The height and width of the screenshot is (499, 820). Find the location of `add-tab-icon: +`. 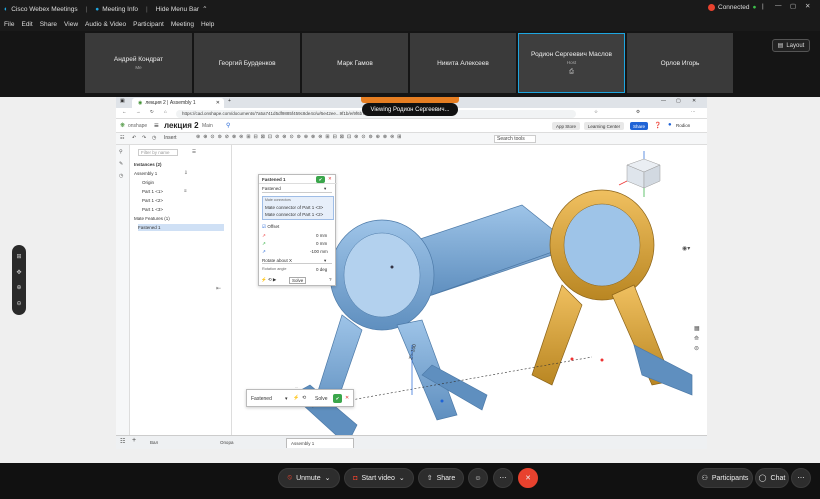

add-tab-icon: + is located at coordinates (134, 440).